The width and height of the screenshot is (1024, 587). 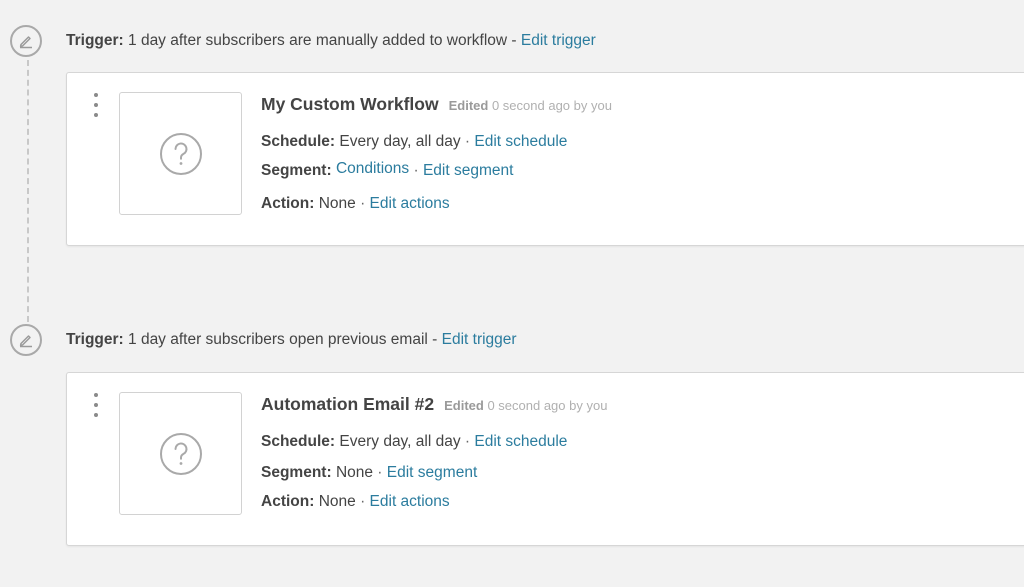 I want to click on segment-value: None, so click(x=354, y=472).